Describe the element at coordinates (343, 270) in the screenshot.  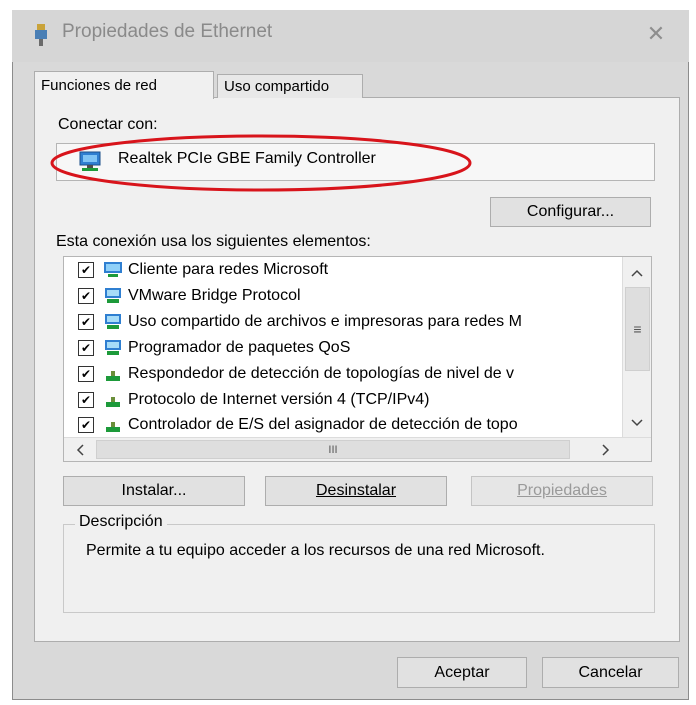
I see `list-item: ✔ Cliente para redes Microsoft` at that location.